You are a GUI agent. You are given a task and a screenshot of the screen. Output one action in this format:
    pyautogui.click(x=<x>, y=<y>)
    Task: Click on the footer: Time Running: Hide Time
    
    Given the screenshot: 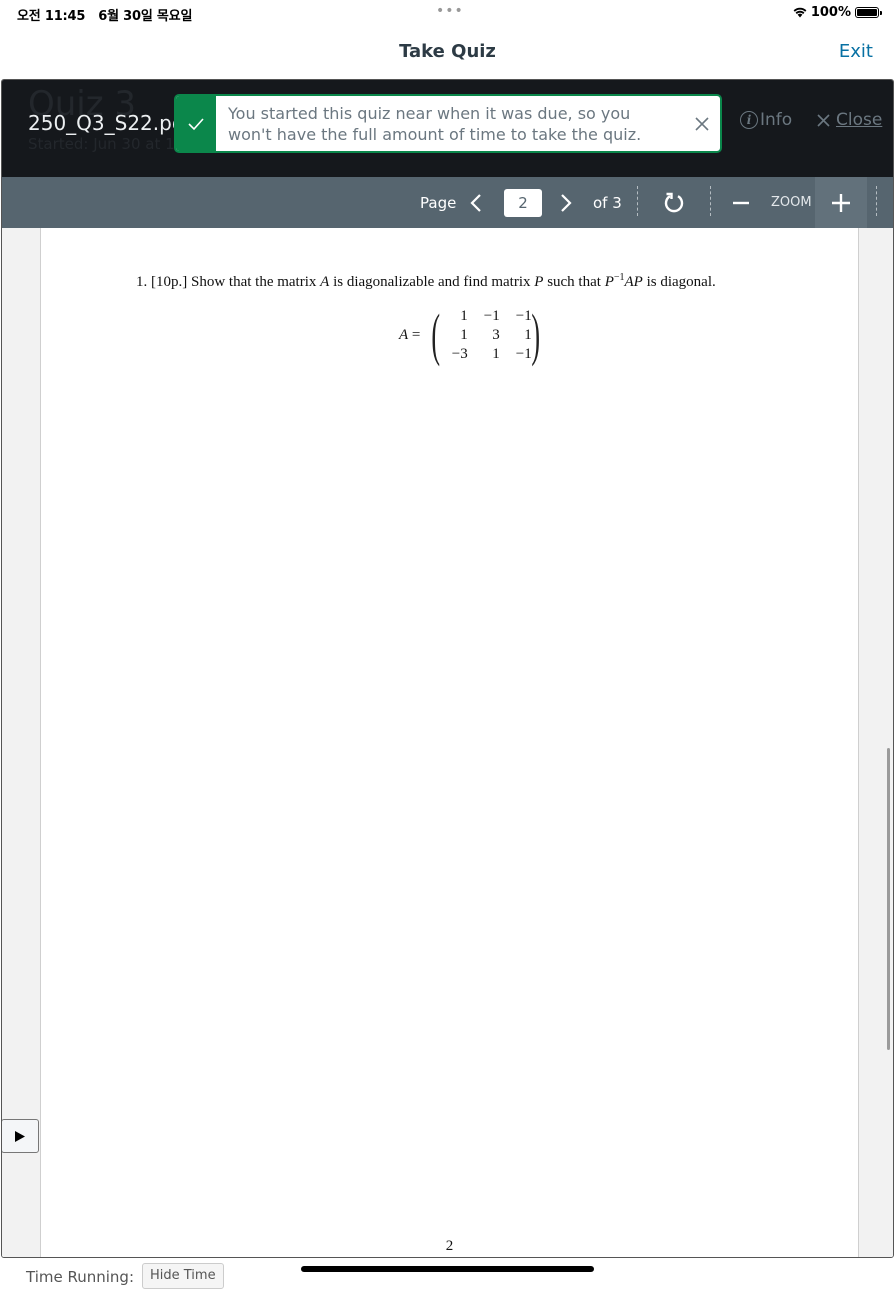 What is the action you would take?
    pyautogui.click(x=447, y=1273)
    